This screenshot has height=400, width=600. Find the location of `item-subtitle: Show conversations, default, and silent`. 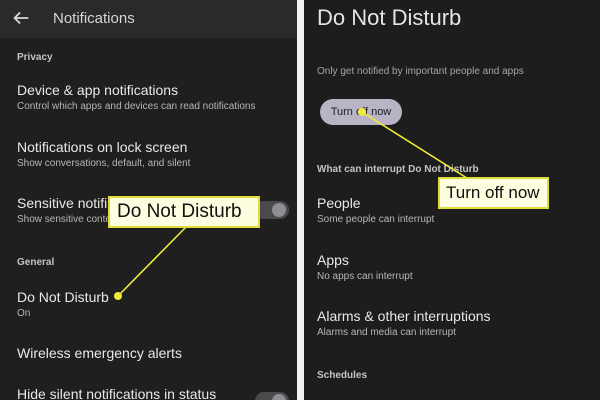

item-subtitle: Show conversations, default, and silent is located at coordinates (104, 163).